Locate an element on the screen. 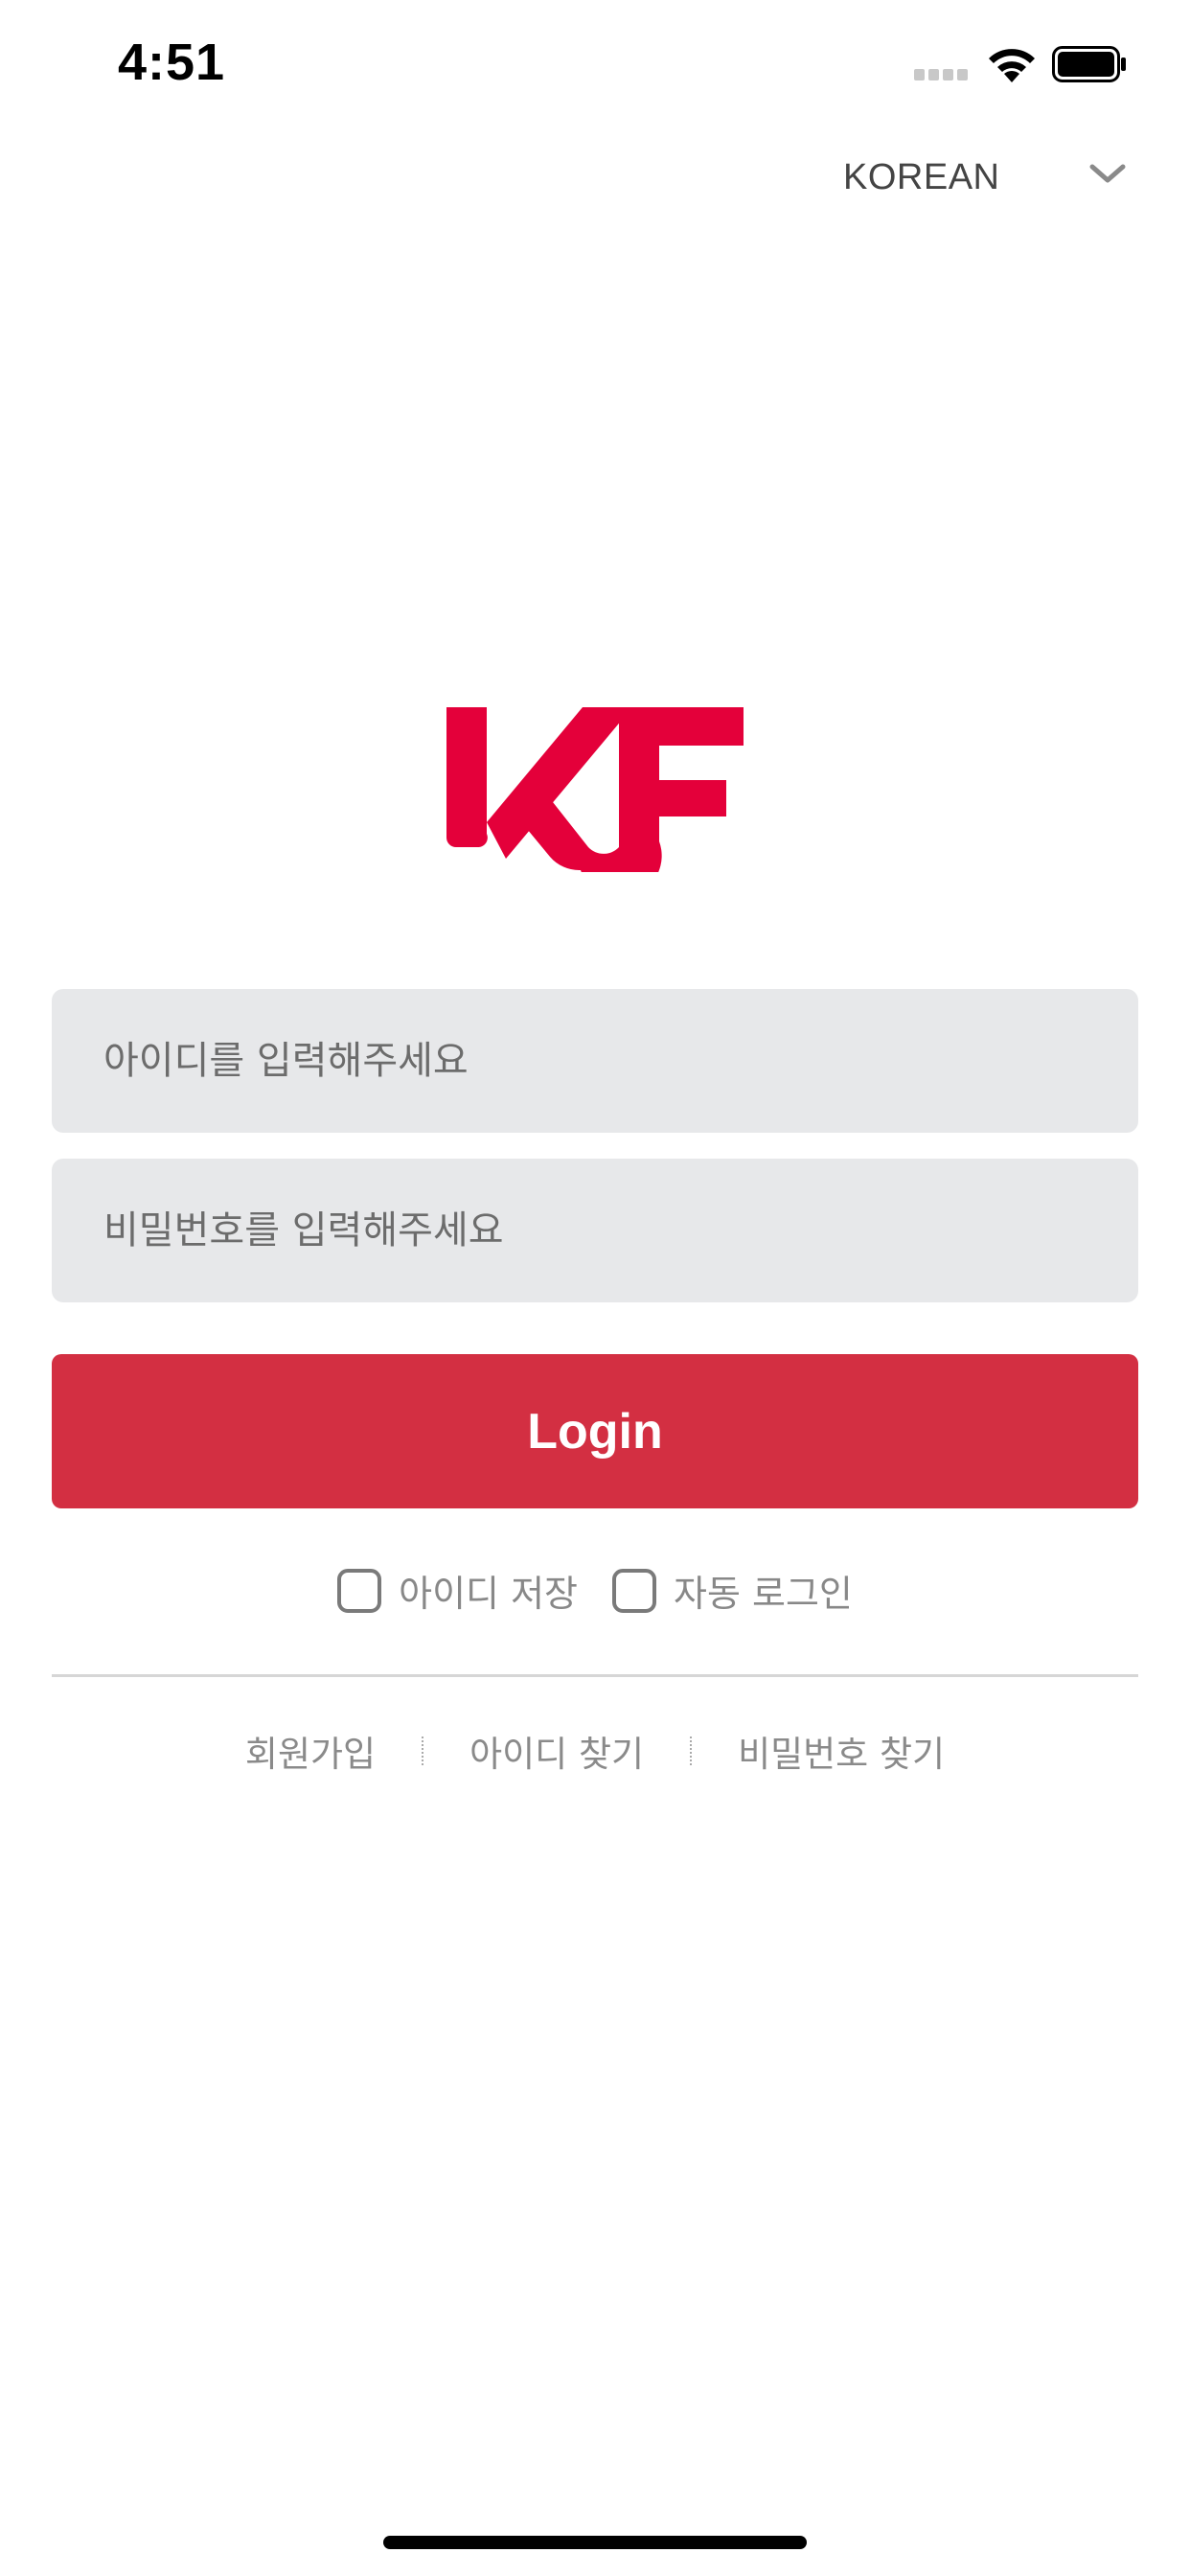 This screenshot has width=1190, height=2576. battery-icon is located at coordinates (1089, 64).